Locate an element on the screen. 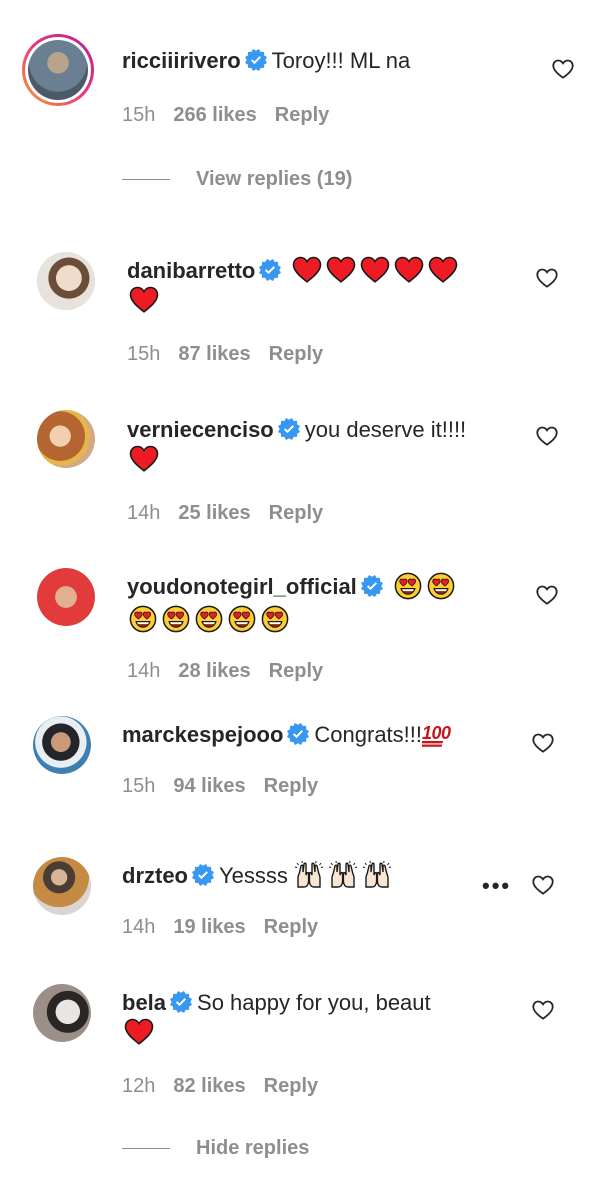 This screenshot has width=600, height=1200. comment-text: Congrats!!! is located at coordinates (368, 734).